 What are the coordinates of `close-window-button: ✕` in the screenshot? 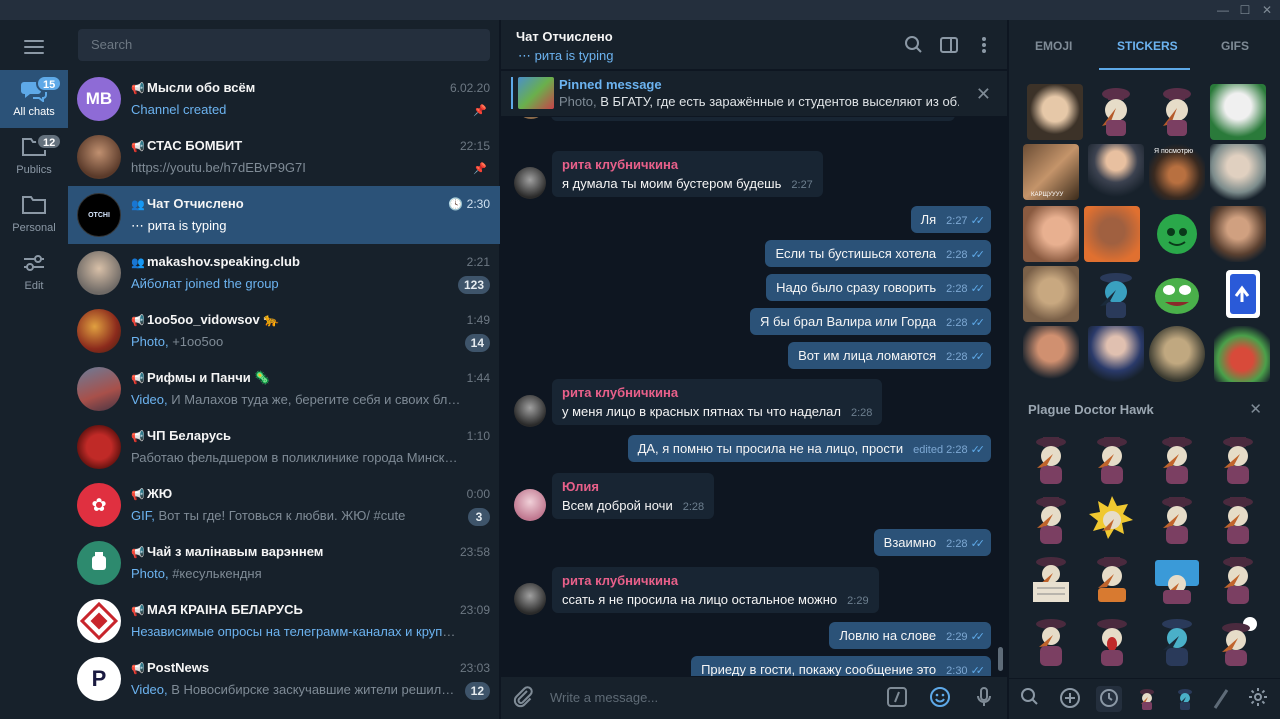 It's located at (1267, 10).